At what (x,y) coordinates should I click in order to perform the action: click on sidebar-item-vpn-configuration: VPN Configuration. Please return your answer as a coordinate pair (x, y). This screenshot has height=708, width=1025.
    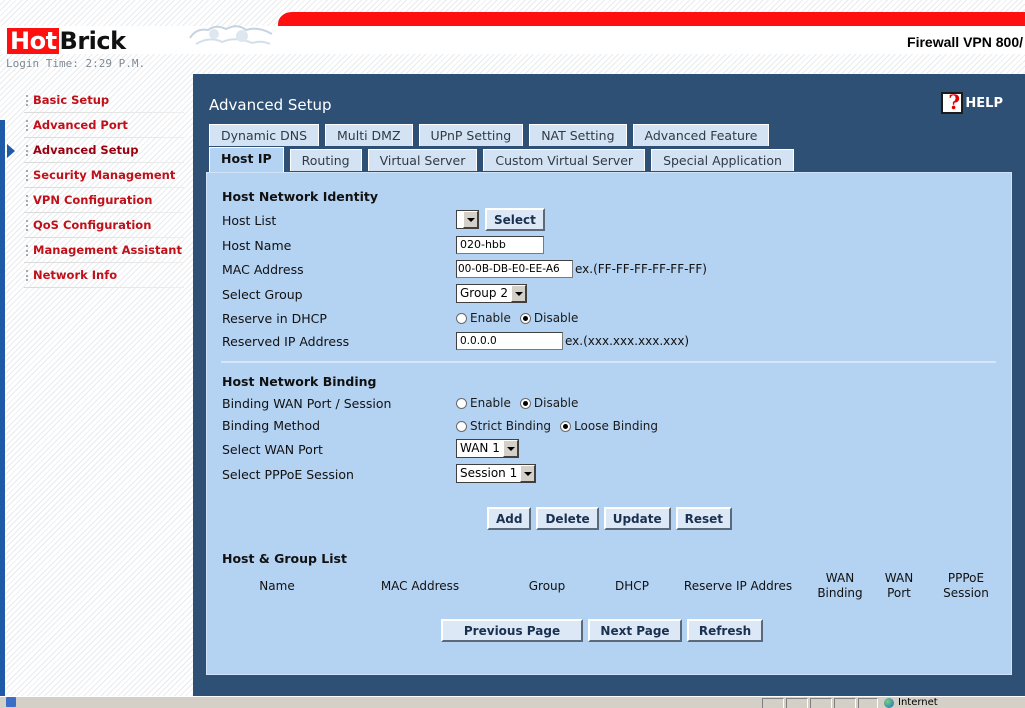
    Looking at the image, I should click on (95, 200).